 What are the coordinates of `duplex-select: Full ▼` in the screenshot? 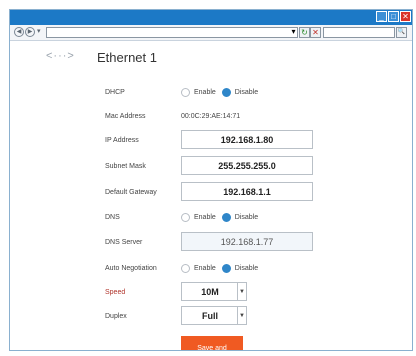 It's located at (214, 315).